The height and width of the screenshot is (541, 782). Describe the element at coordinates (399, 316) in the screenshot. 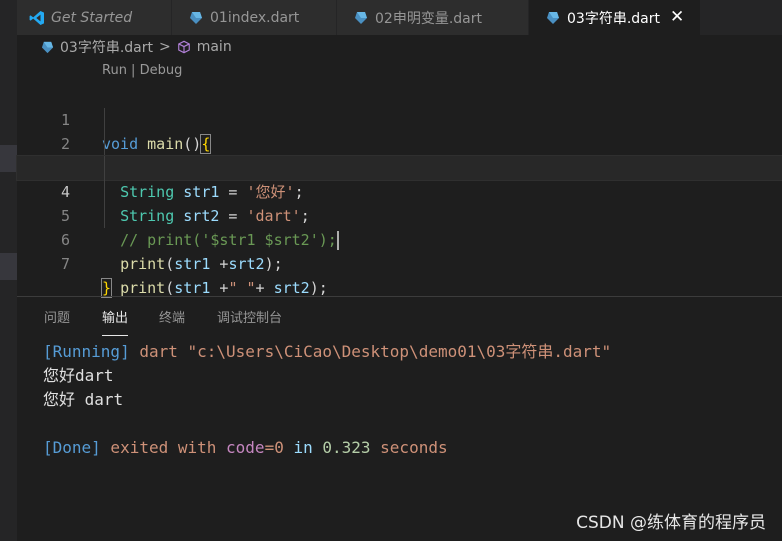

I see `panel-tab-bar: 问题 输出 终端 调试控制台` at that location.